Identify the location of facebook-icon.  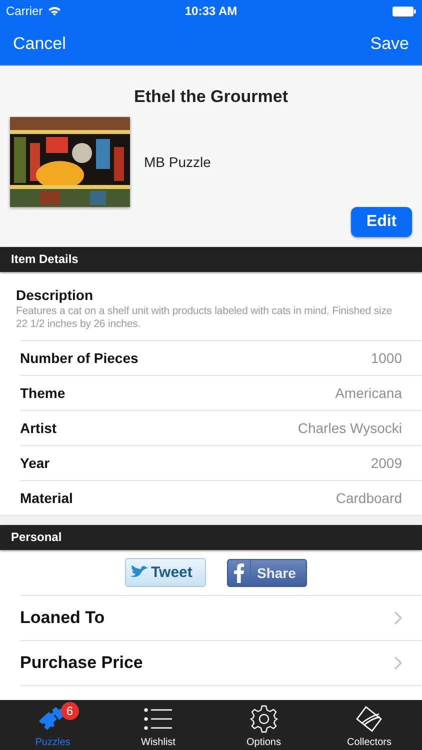
(239, 572).